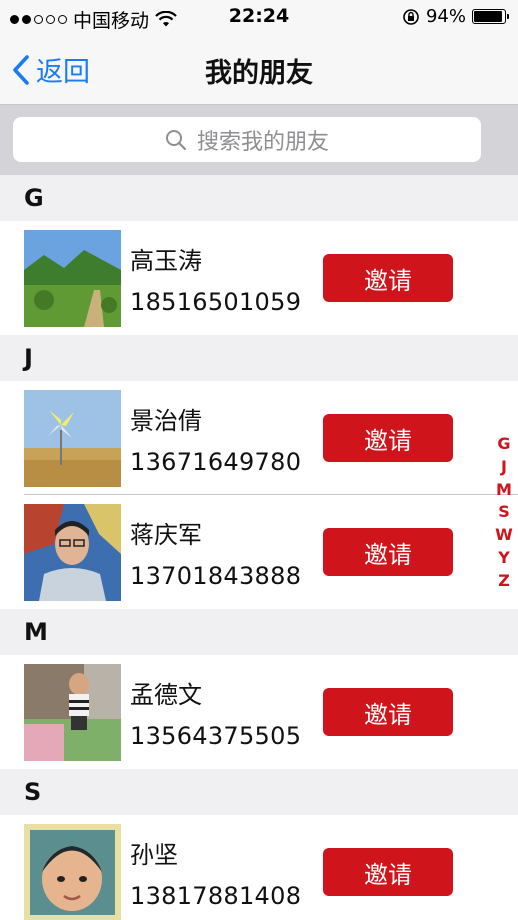  I want to click on contact-row: 景治倩 13671649780 邀请, so click(259, 438).